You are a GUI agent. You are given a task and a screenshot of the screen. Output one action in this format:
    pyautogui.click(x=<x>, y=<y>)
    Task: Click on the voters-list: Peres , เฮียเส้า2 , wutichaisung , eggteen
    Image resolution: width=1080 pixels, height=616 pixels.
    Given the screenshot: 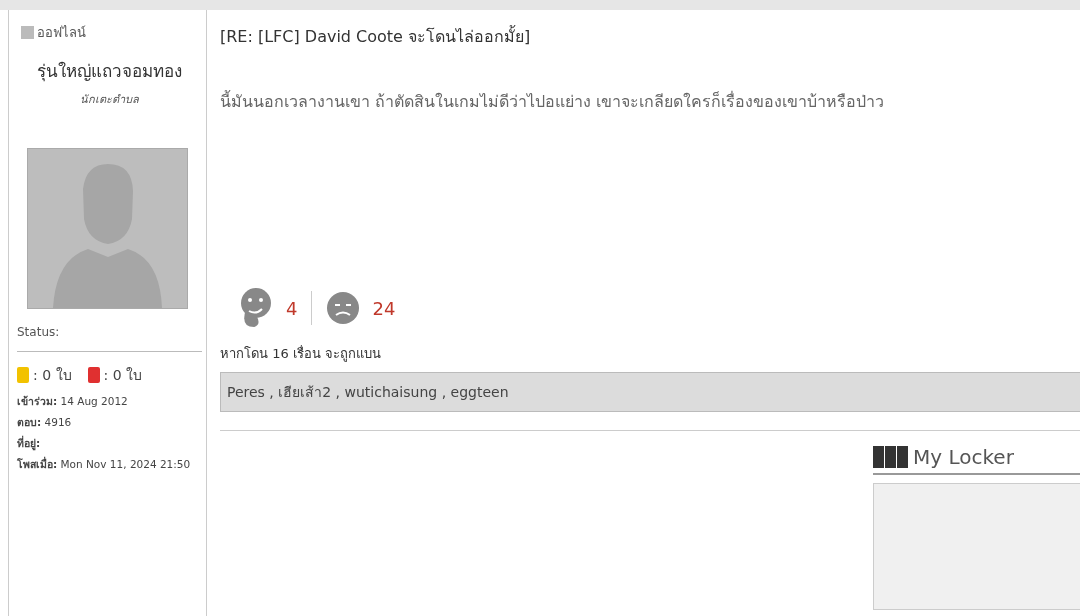 What is the action you would take?
    pyautogui.click(x=650, y=392)
    